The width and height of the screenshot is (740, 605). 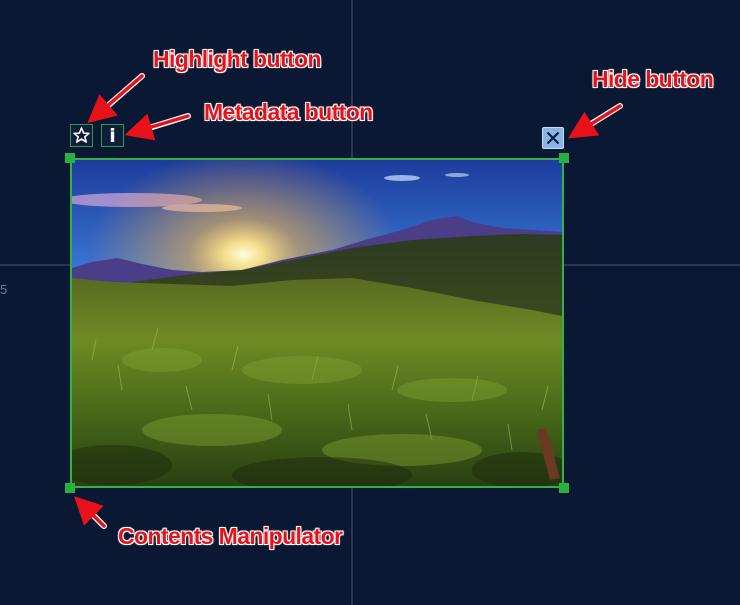 What do you see at coordinates (70, 488) in the screenshot?
I see `contents-manipulator-handle` at bounding box center [70, 488].